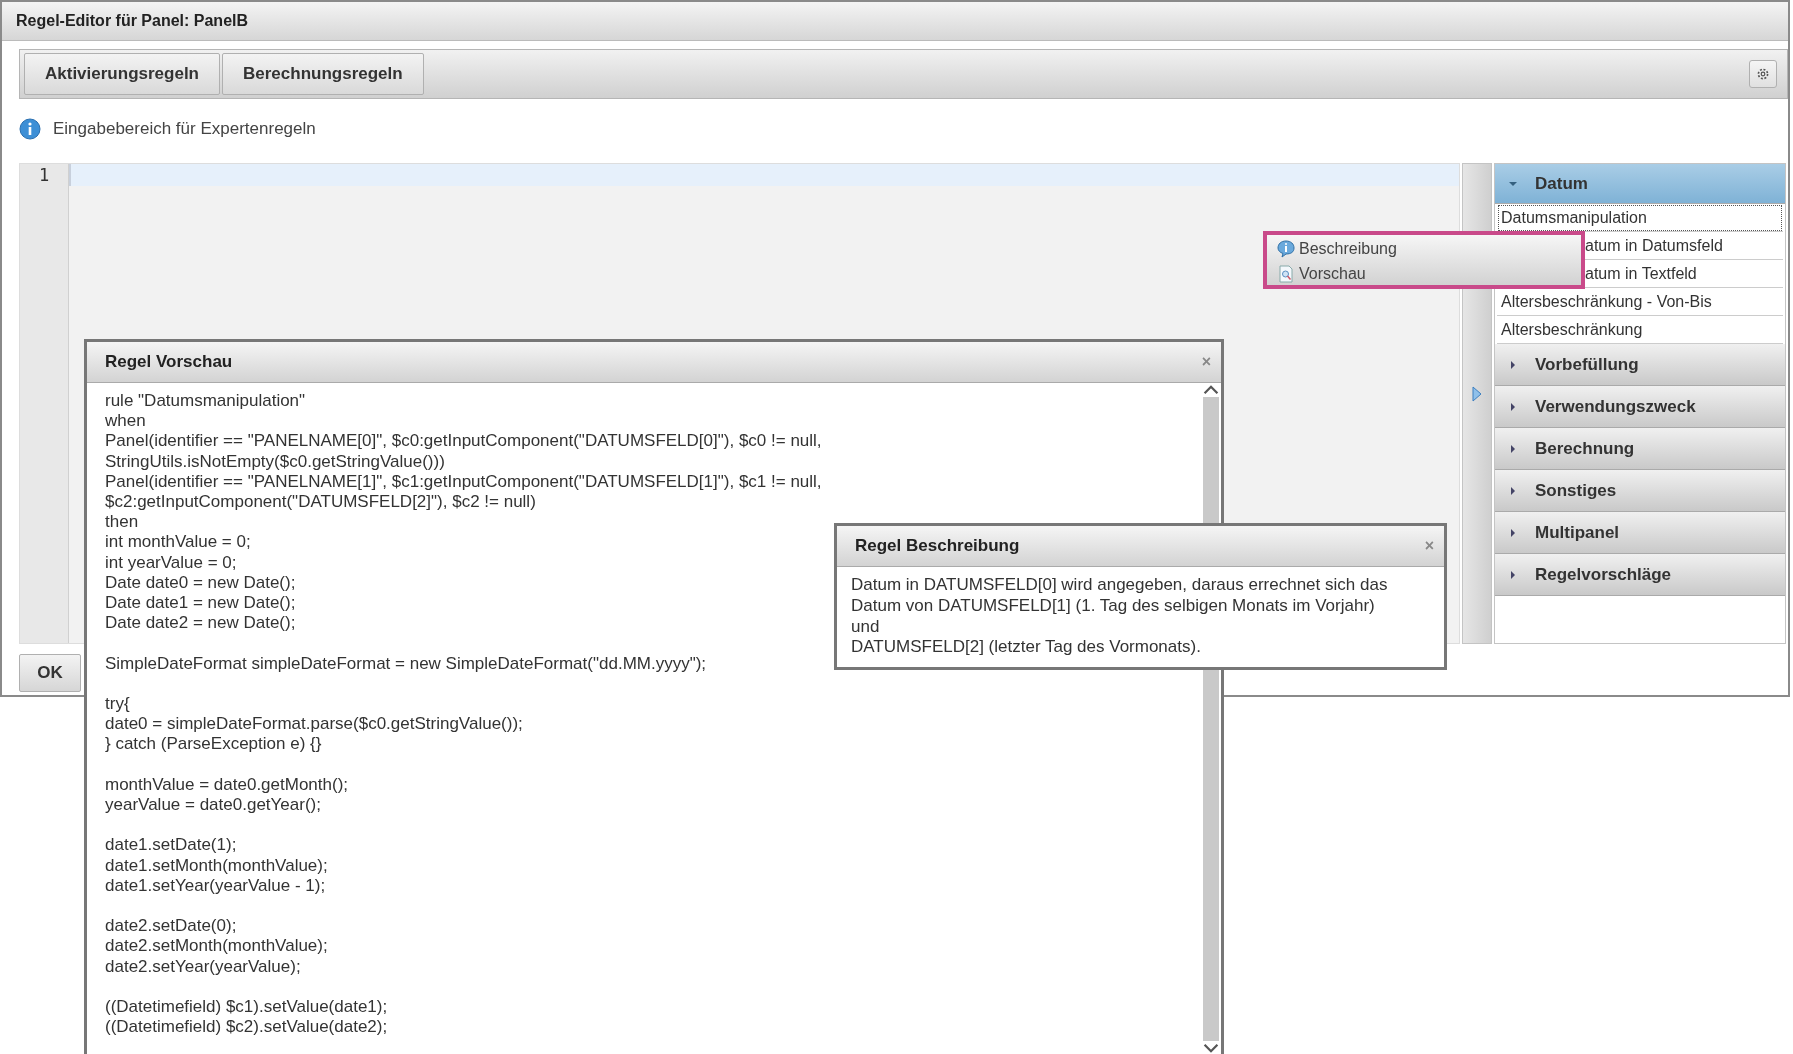 Image resolution: width=1793 pixels, height=1054 pixels. Describe the element at coordinates (1640, 575) in the screenshot. I see `section-header: Regelvorschläge` at that location.